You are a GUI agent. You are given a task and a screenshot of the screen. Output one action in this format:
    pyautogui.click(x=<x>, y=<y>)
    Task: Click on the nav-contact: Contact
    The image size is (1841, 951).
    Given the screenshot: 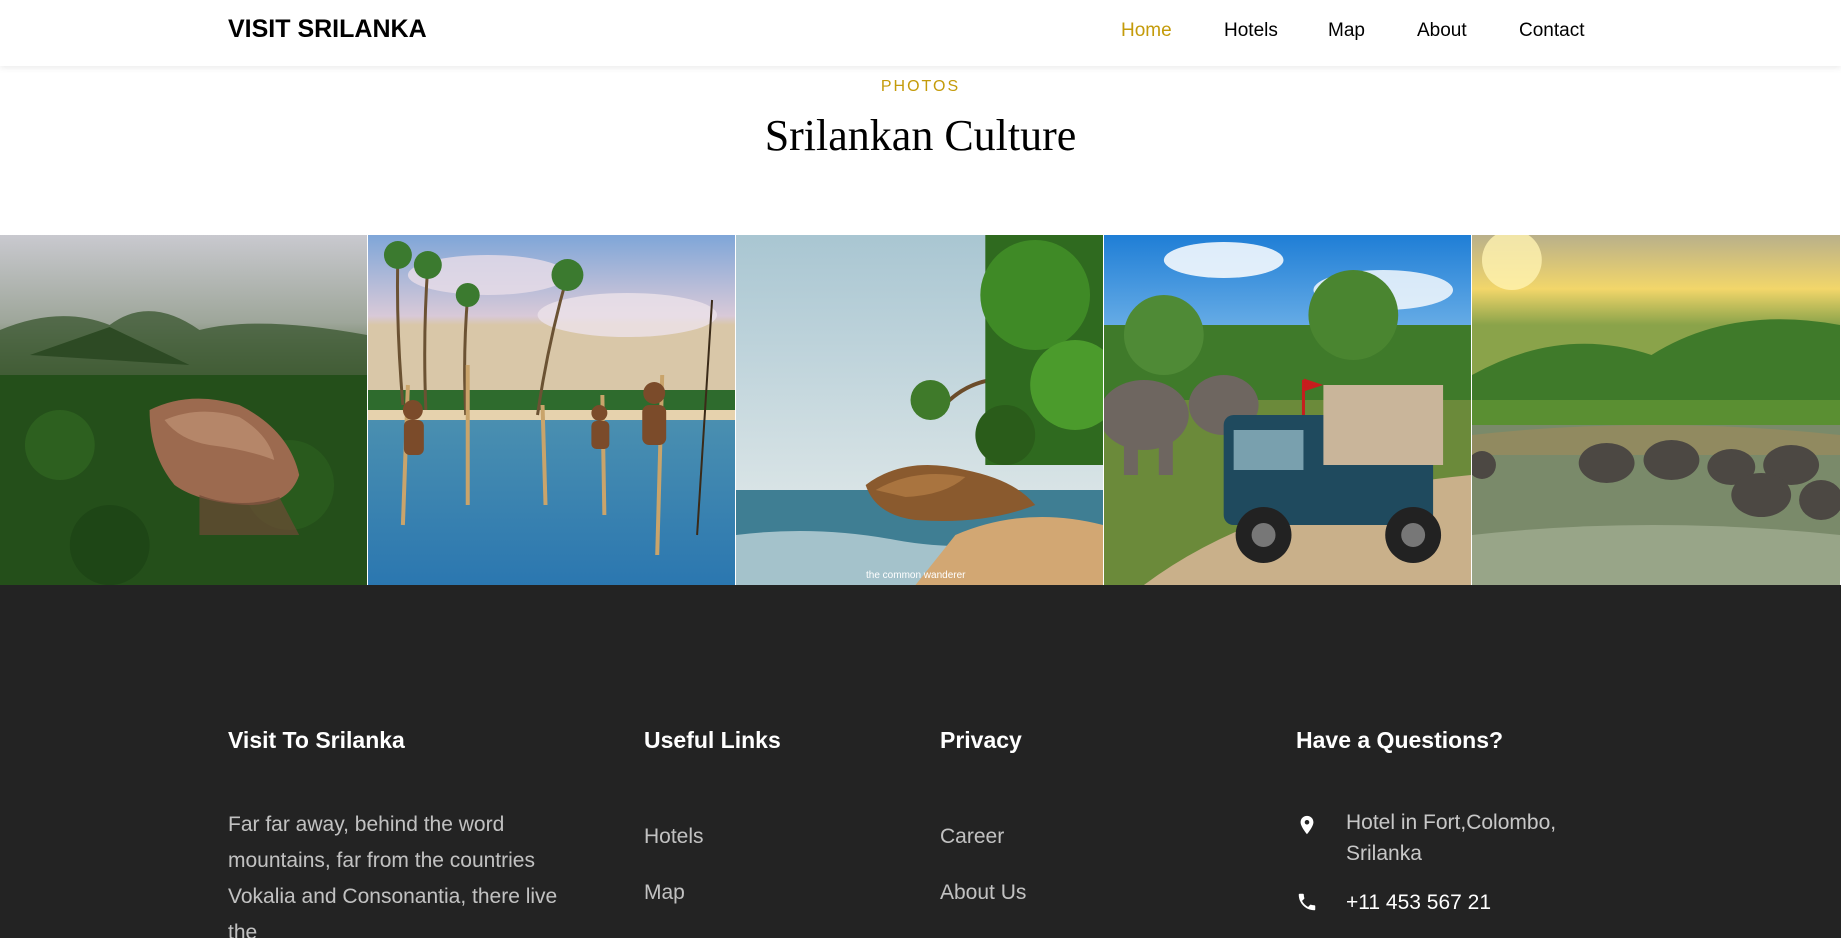 What is the action you would take?
    pyautogui.click(x=1551, y=31)
    